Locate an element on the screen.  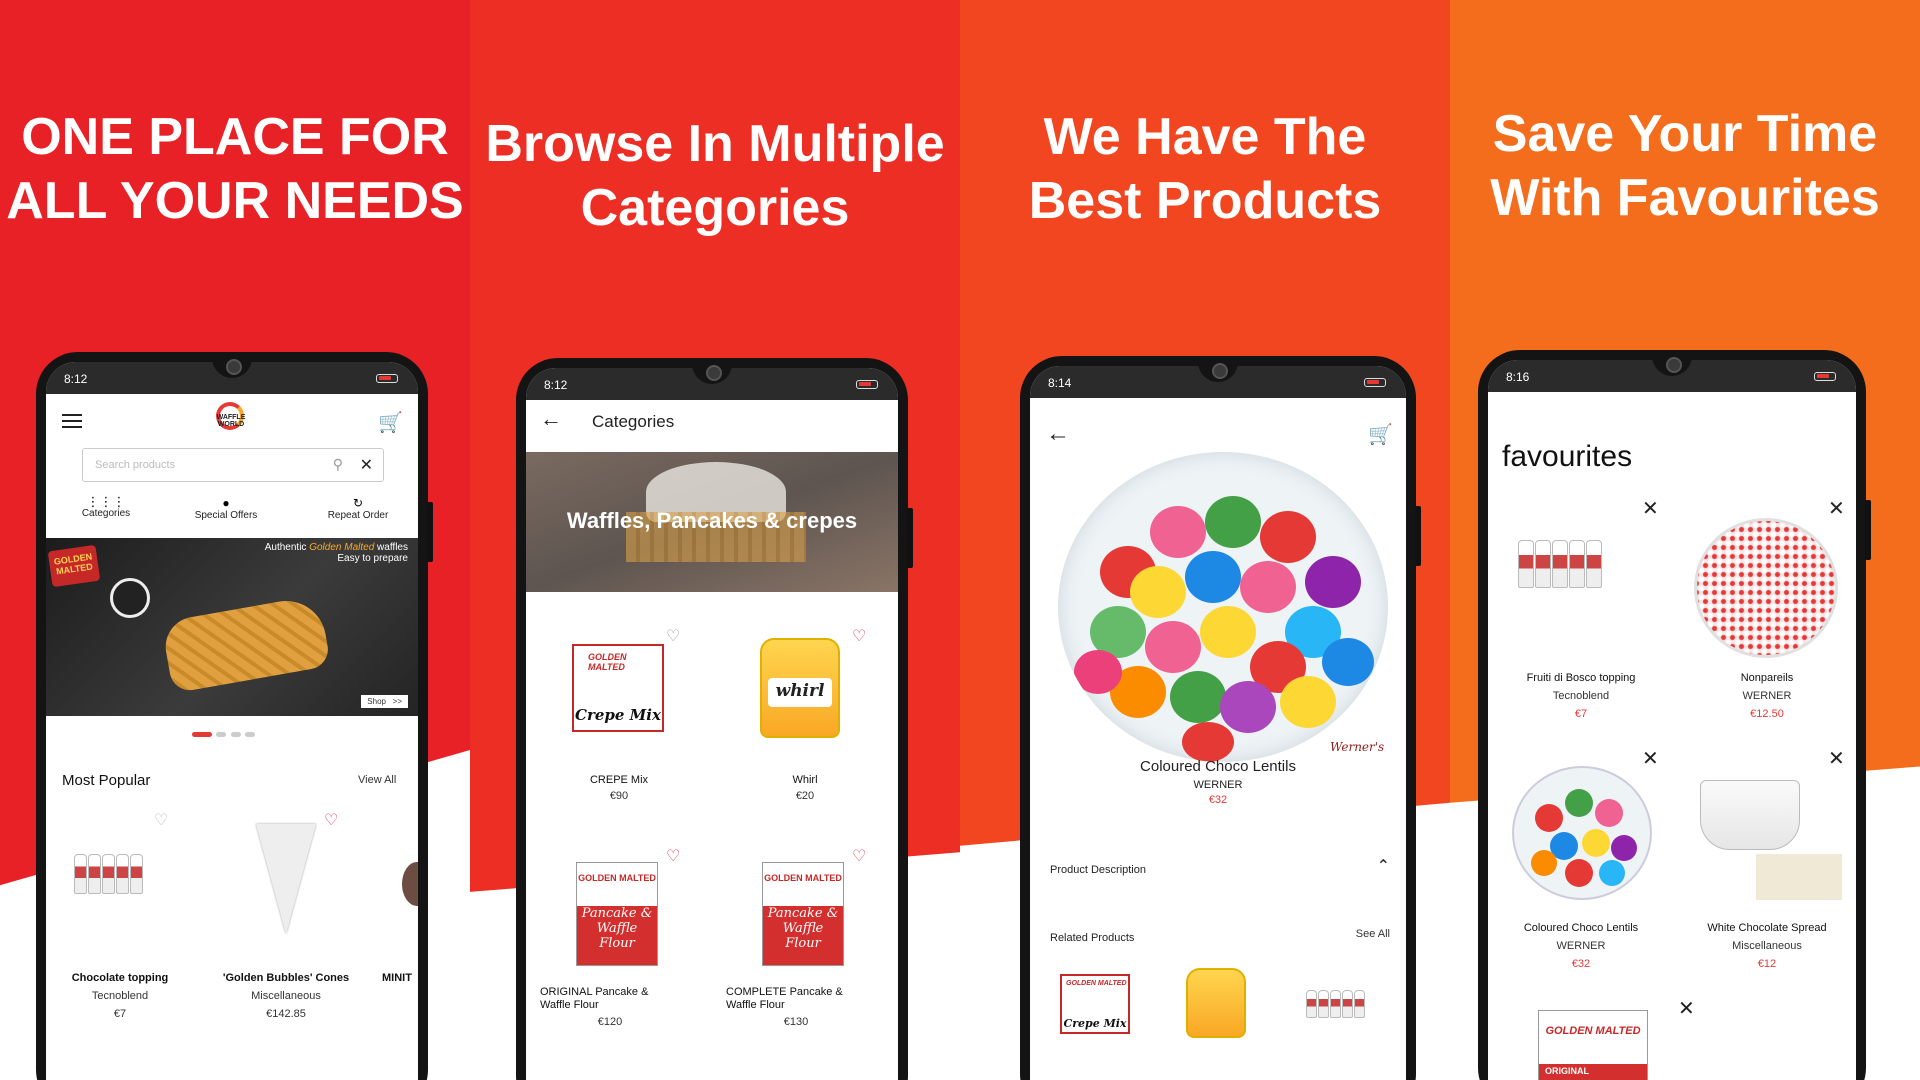
product-card: CREPE Mix €90 is located at coordinates (619, 788).